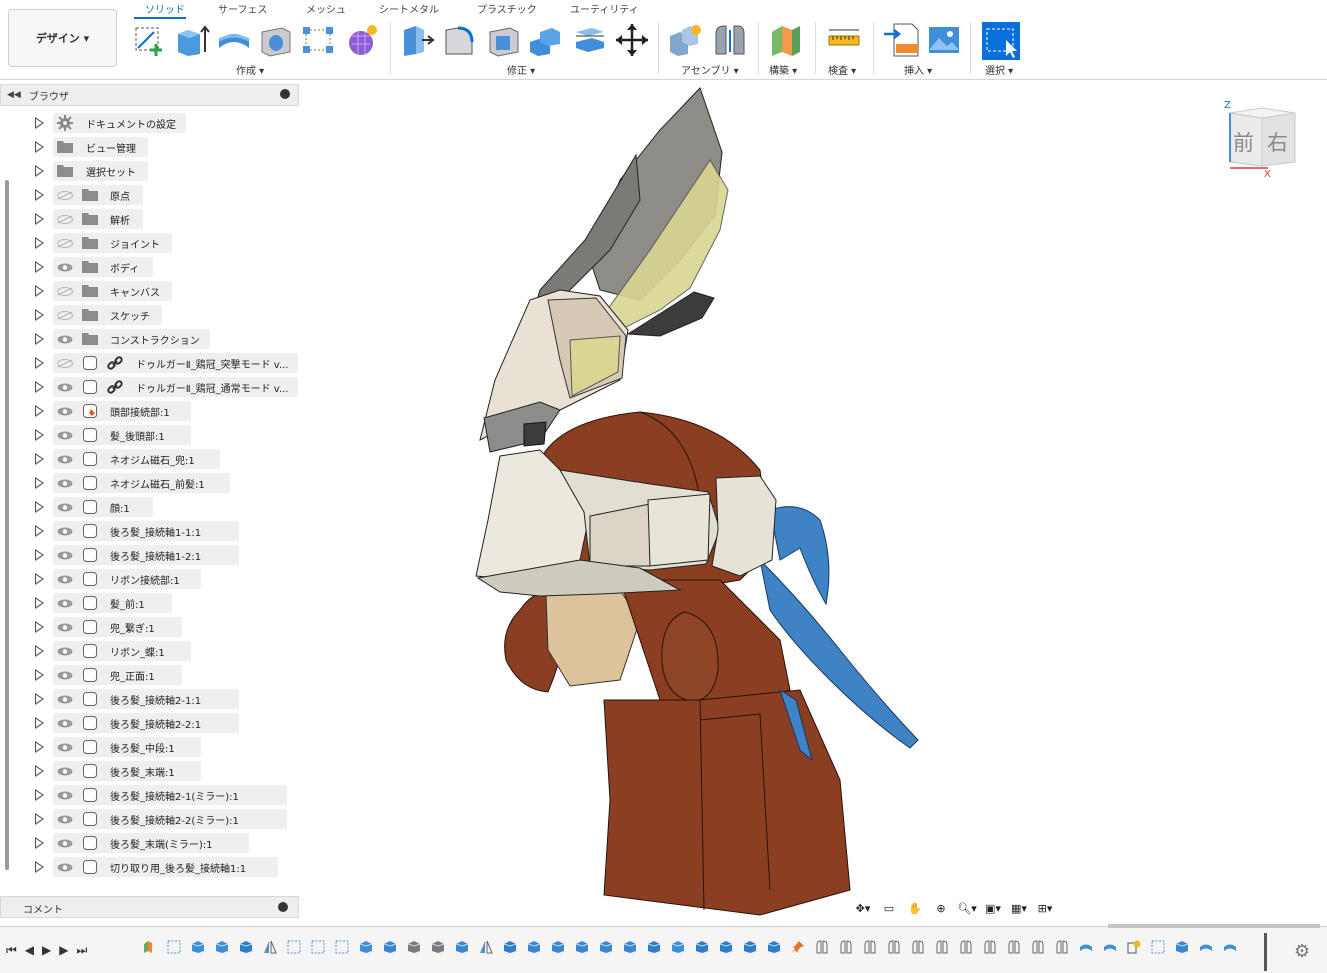  I want to click on offset-plane-icon, so click(786, 40).